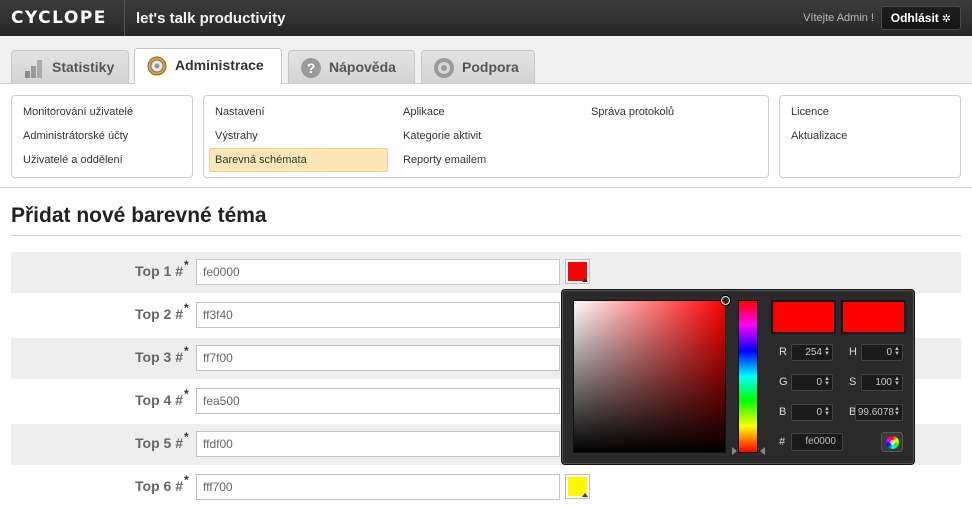 This screenshot has height=507, width=972. Describe the element at coordinates (734, 451) in the screenshot. I see `hue-arrow-left-icon` at that location.